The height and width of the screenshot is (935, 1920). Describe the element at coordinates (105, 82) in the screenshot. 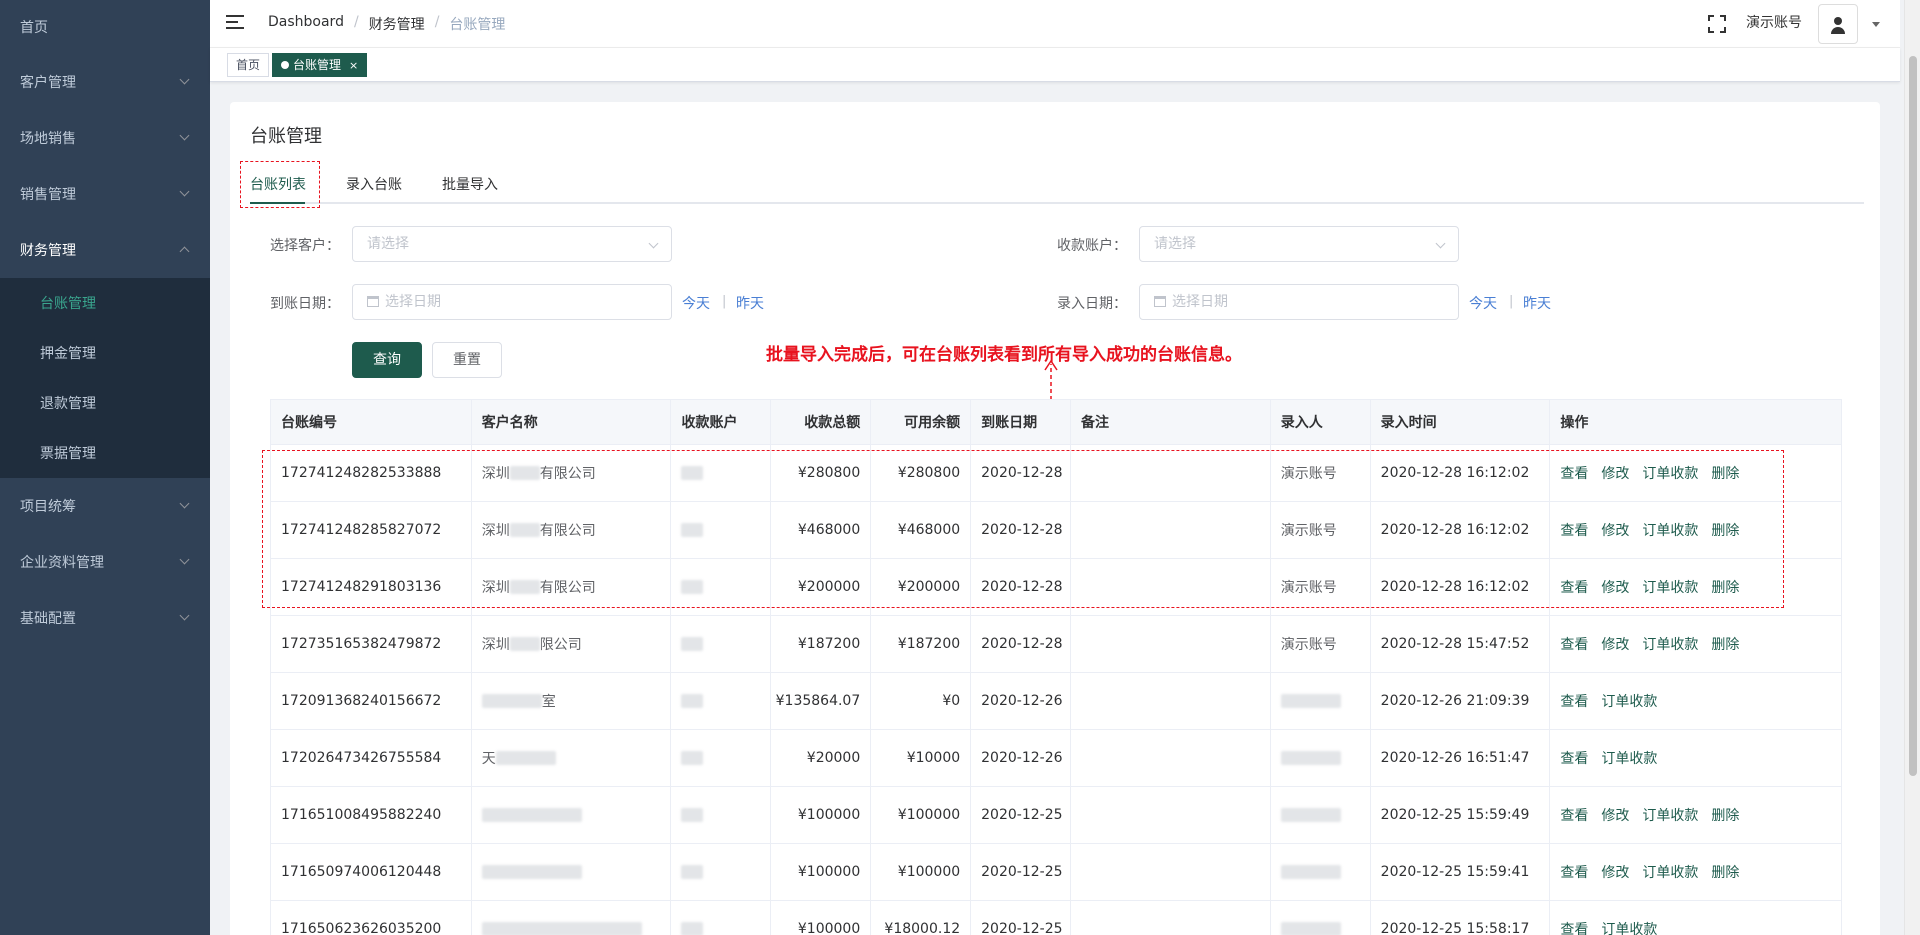

I see `sidebar-item-customers: 客户管理` at that location.